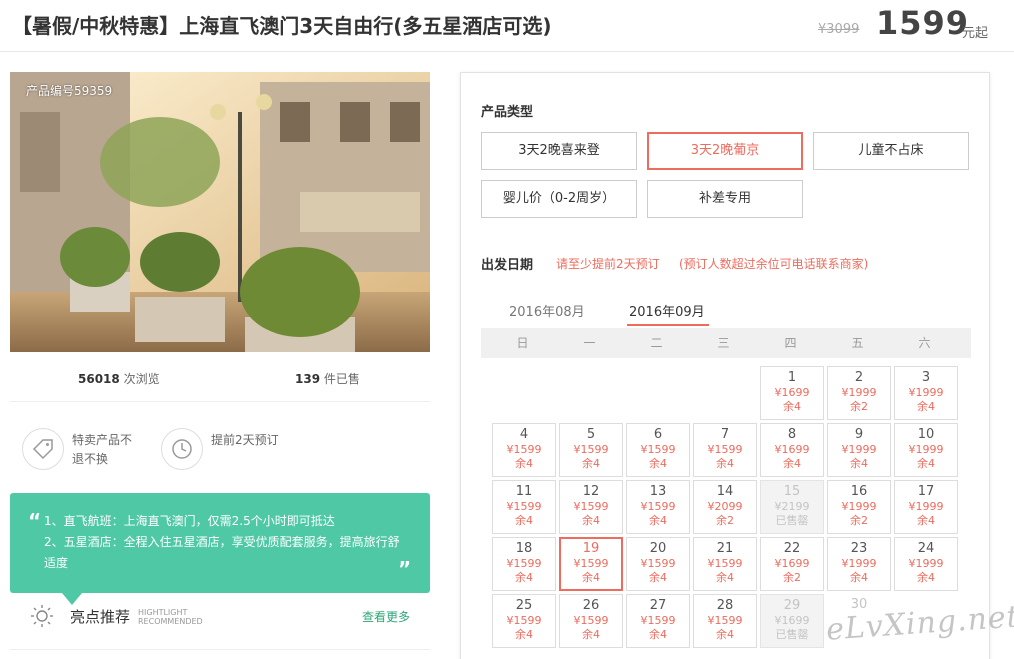 This screenshot has height=659, width=1014. Describe the element at coordinates (926, 548) in the screenshot. I see `day-number: 24` at that location.